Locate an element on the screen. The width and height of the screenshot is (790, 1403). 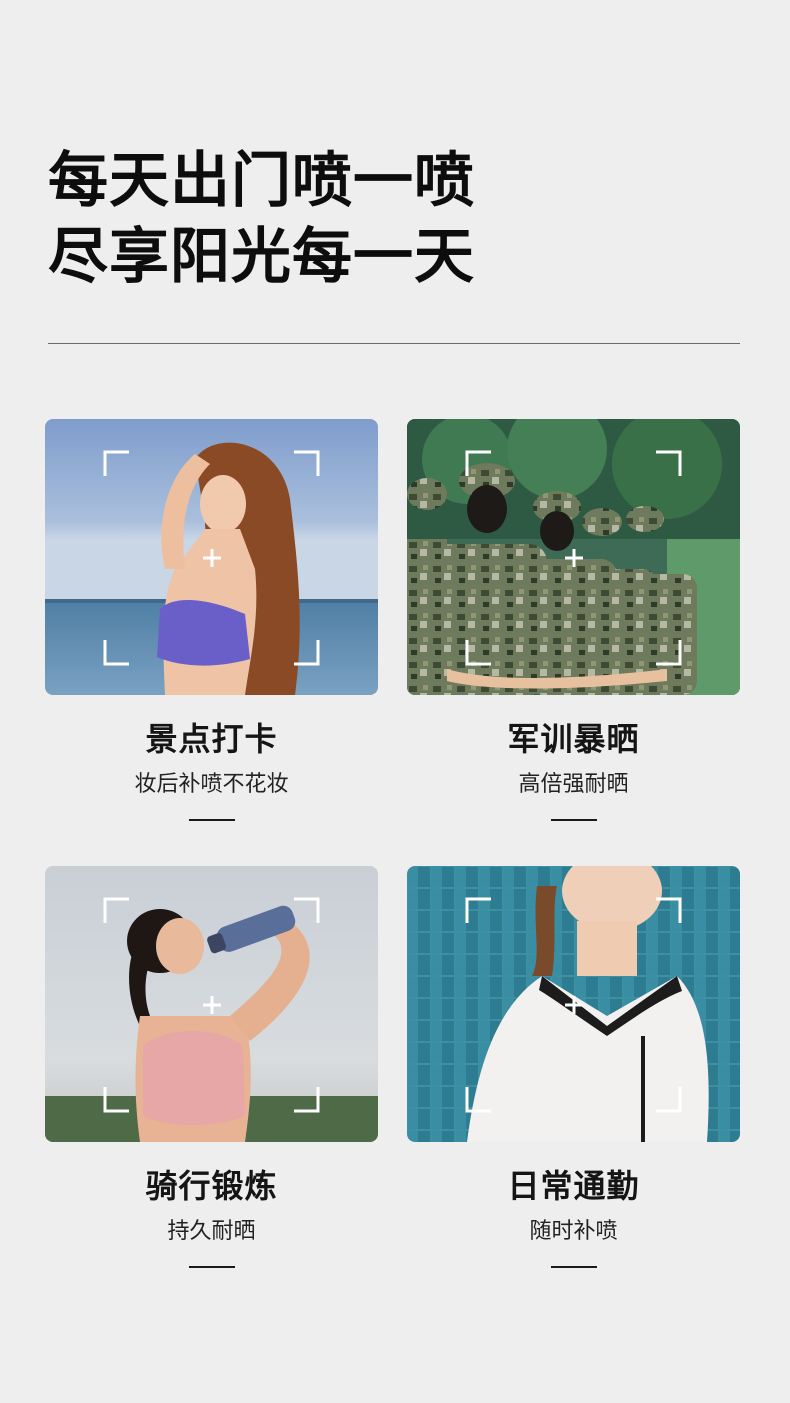
card-title: 骑行锻炼 is located at coordinates (211, 1186).